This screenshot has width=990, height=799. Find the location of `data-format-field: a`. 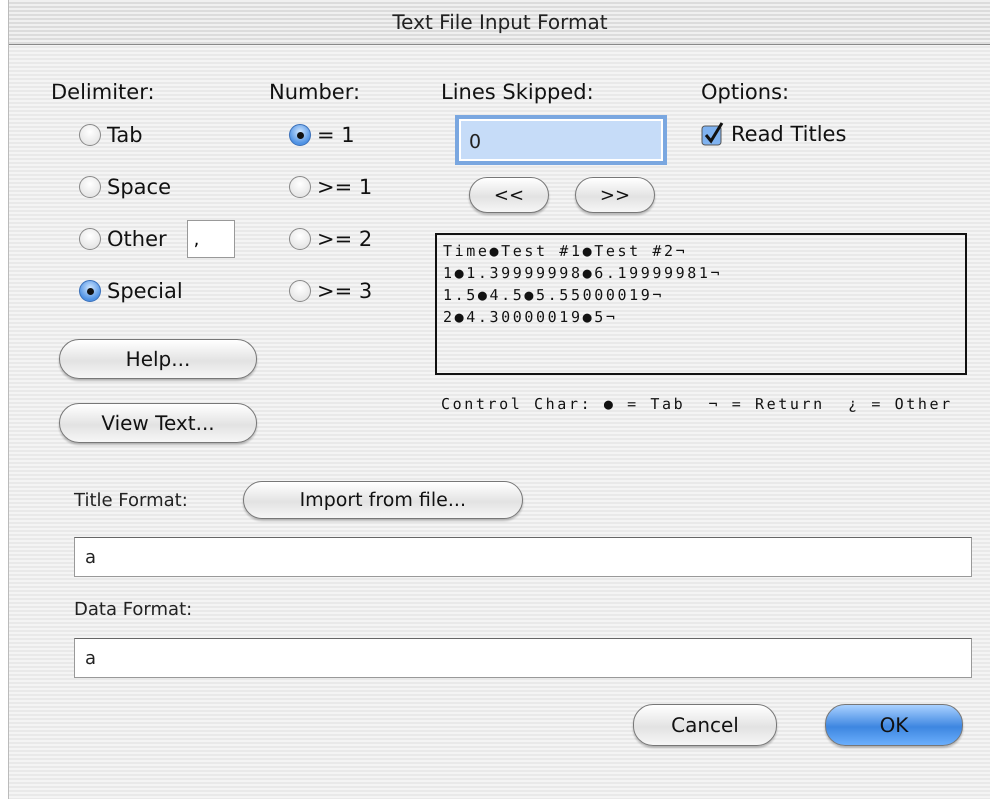

data-format-field: a is located at coordinates (523, 658).